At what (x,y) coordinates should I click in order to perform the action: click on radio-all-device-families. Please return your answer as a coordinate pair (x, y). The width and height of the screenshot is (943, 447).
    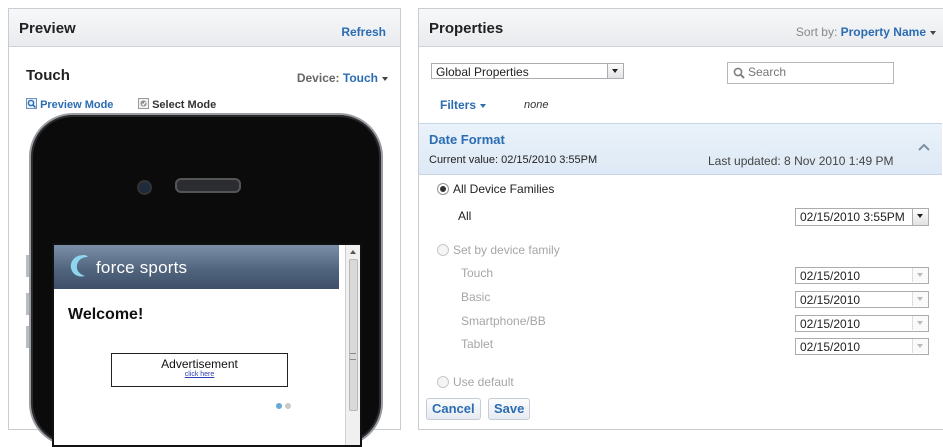
    Looking at the image, I should click on (443, 189).